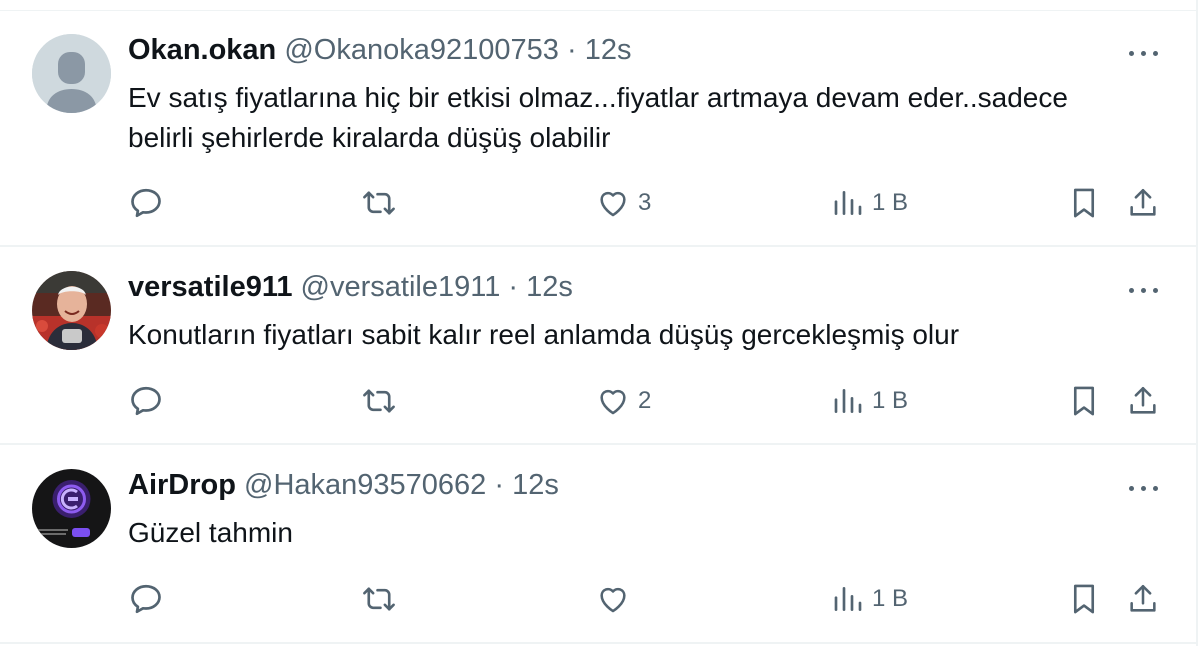 The image size is (1198, 646). Describe the element at coordinates (401, 287) in the screenshot. I see `user-handle: @versatile1911` at that location.